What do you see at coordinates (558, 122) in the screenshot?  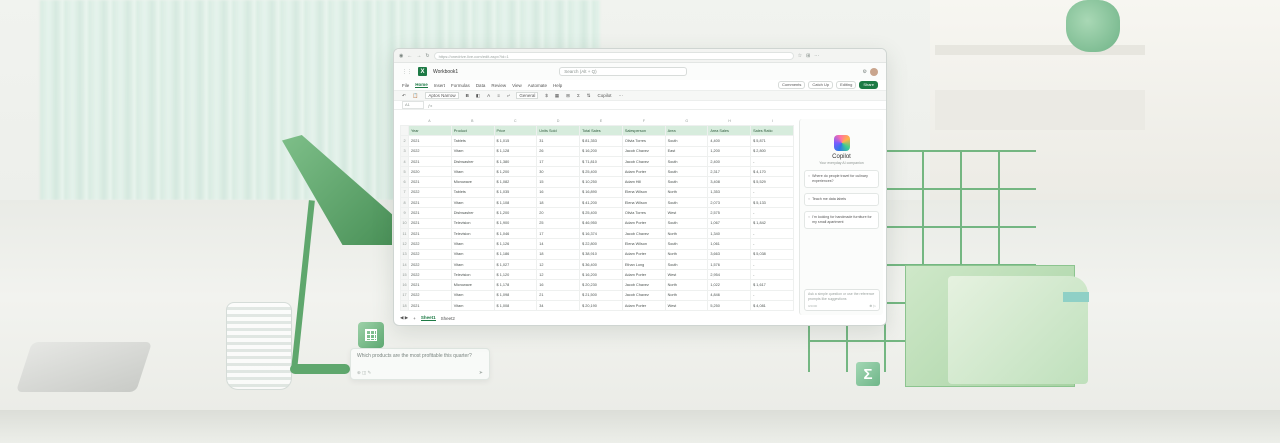 I see `column-letter: D` at bounding box center [558, 122].